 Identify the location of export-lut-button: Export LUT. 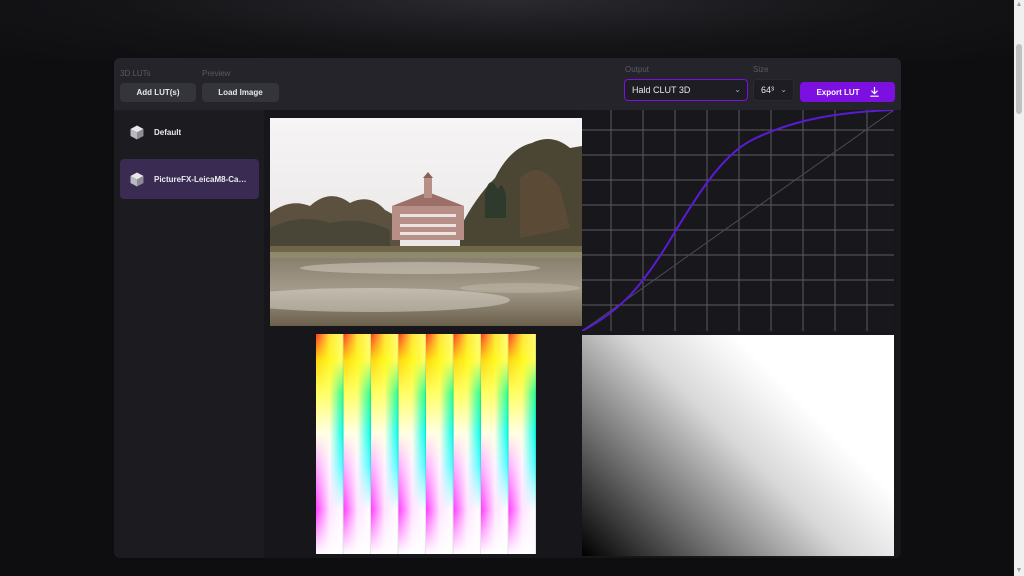
(847, 92).